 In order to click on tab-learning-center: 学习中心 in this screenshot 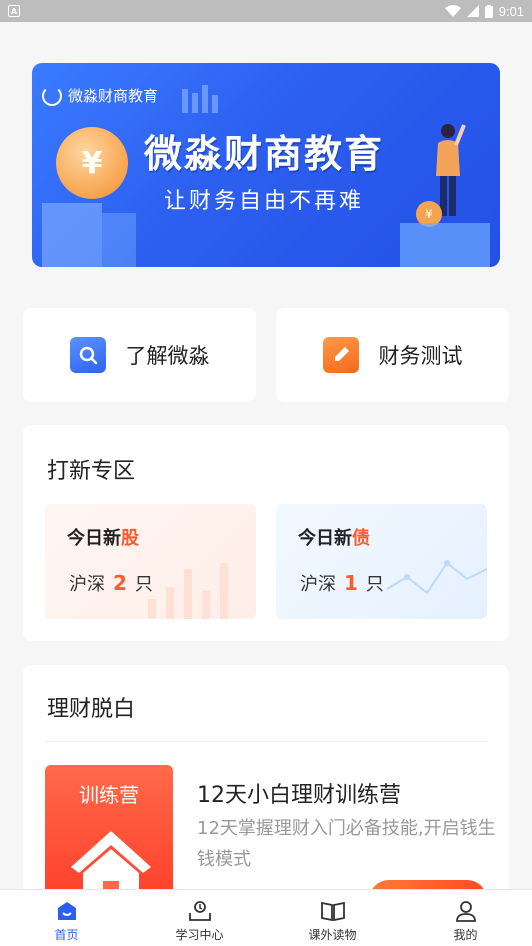, I will do `click(199, 918)`.